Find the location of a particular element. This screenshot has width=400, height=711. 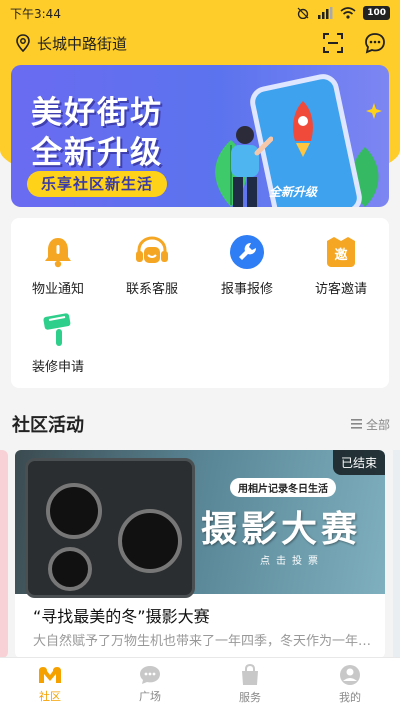

star-decoration-icon is located at coordinates (374, 111).